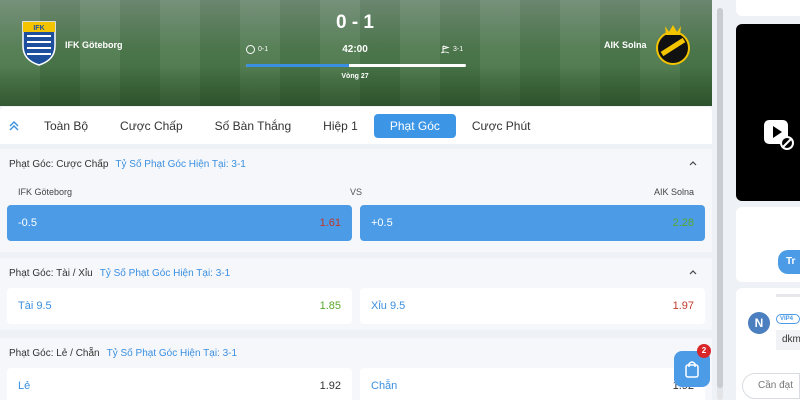 This screenshot has width=800, height=400. Describe the element at coordinates (673, 192) in the screenshot. I see `away-label: AIK Solna` at that location.